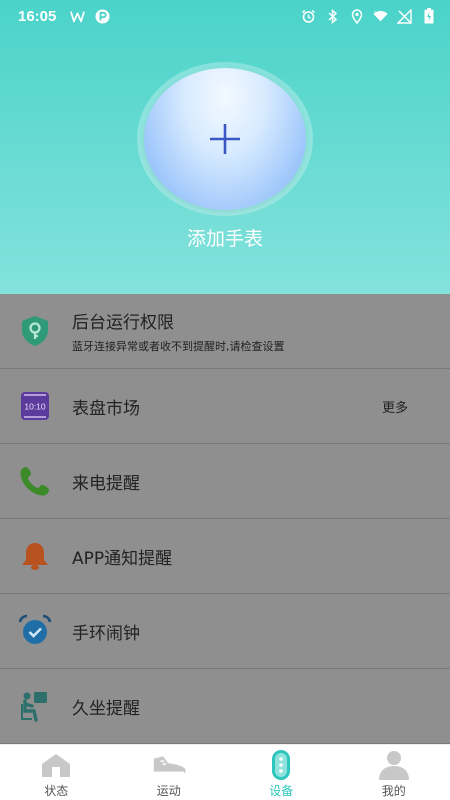 The width and height of the screenshot is (450, 800). Describe the element at coordinates (281, 765) in the screenshot. I see `band-icon` at that location.